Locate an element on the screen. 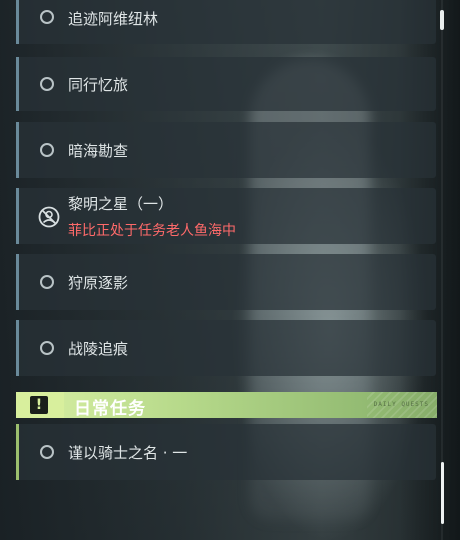 The image size is (460, 540). quest-item: 狩原逐影 is located at coordinates (226, 282).